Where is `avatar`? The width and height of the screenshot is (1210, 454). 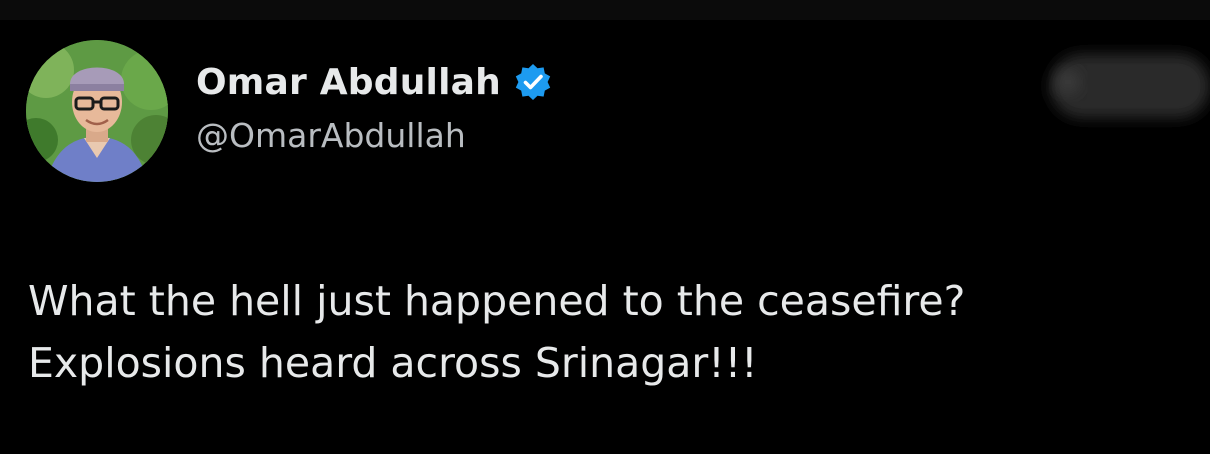 avatar is located at coordinates (97, 111).